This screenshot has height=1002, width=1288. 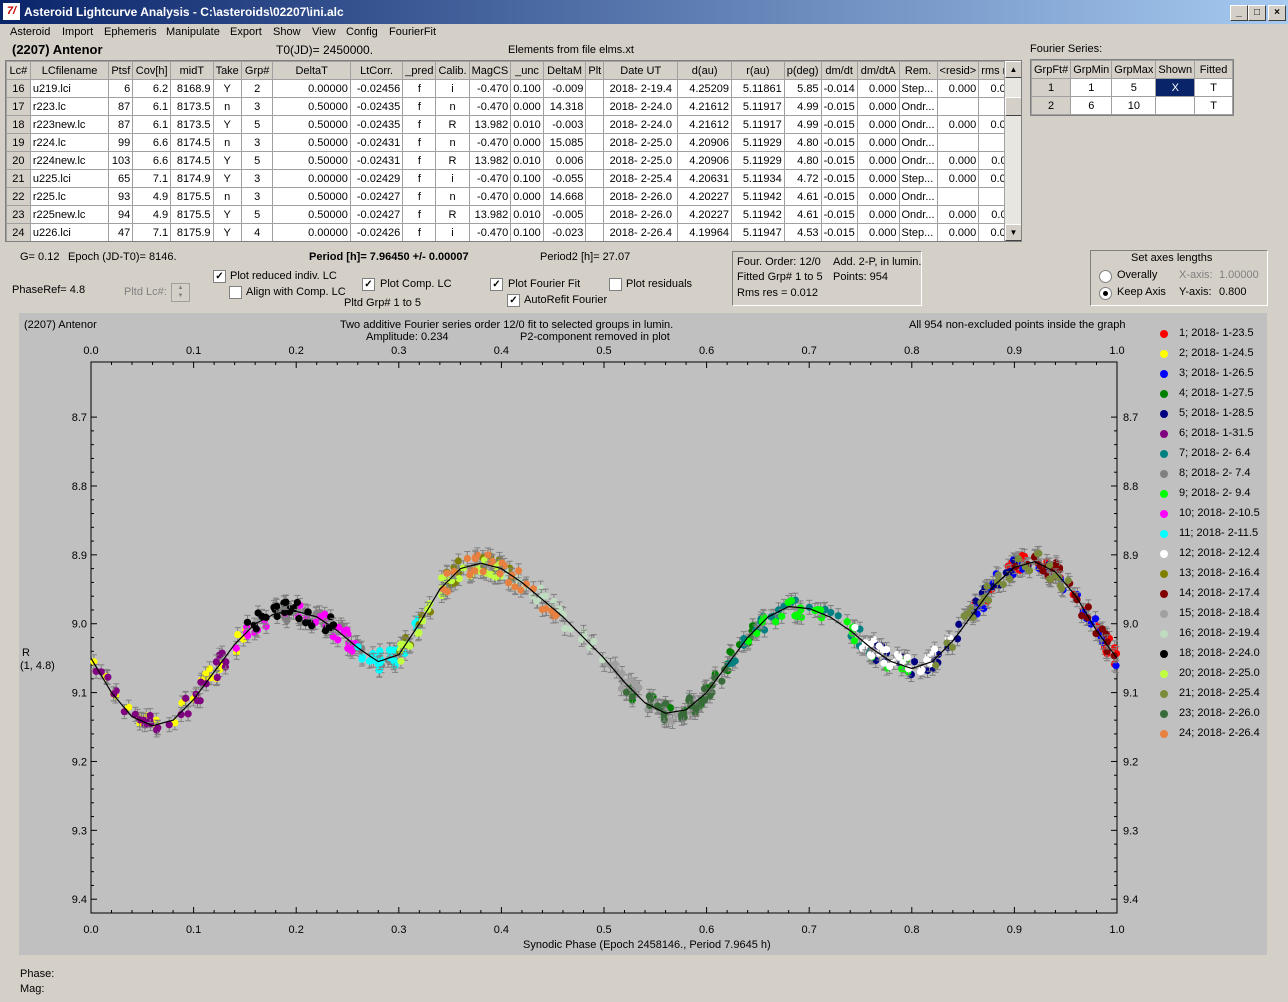 What do you see at coordinates (1216, 433) in the screenshot?
I see `legend-label: 6; 2018- 1-31.5` at bounding box center [1216, 433].